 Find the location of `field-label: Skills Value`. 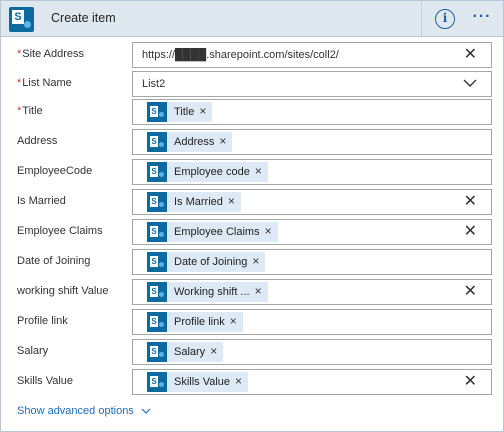

field-label: Skills Value is located at coordinates (45, 381).